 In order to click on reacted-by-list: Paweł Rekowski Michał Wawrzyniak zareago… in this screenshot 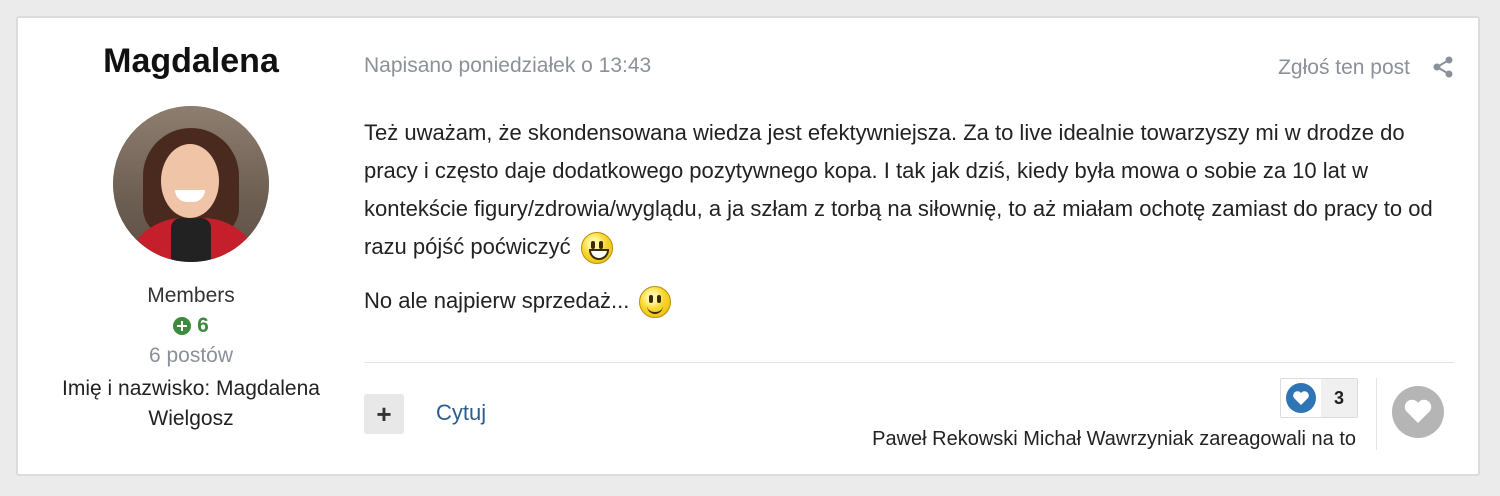, I will do `click(1114, 439)`.